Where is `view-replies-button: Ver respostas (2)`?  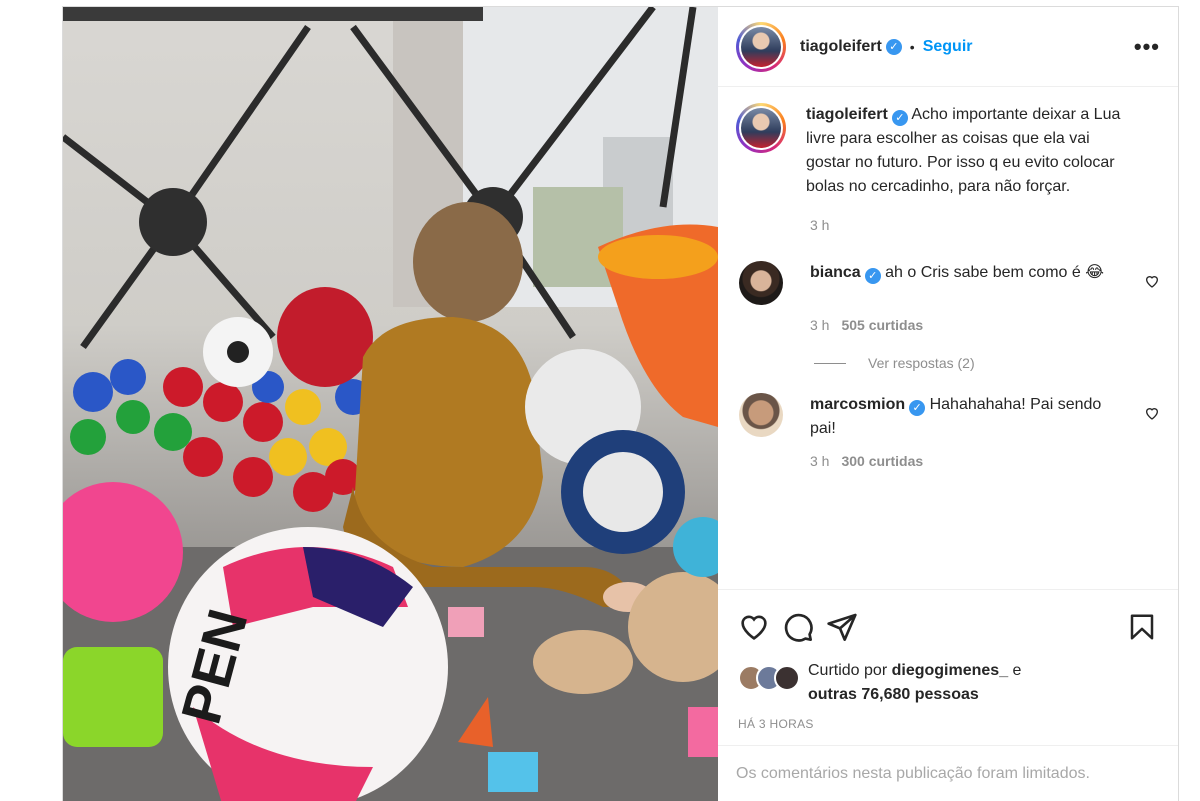
view-replies-button: Ver respostas (2) is located at coordinates (987, 363).